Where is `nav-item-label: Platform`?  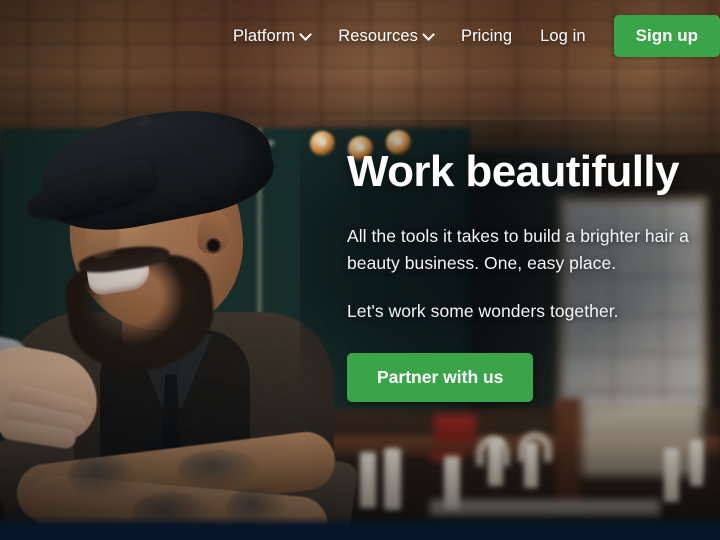
nav-item-label: Platform is located at coordinates (264, 35).